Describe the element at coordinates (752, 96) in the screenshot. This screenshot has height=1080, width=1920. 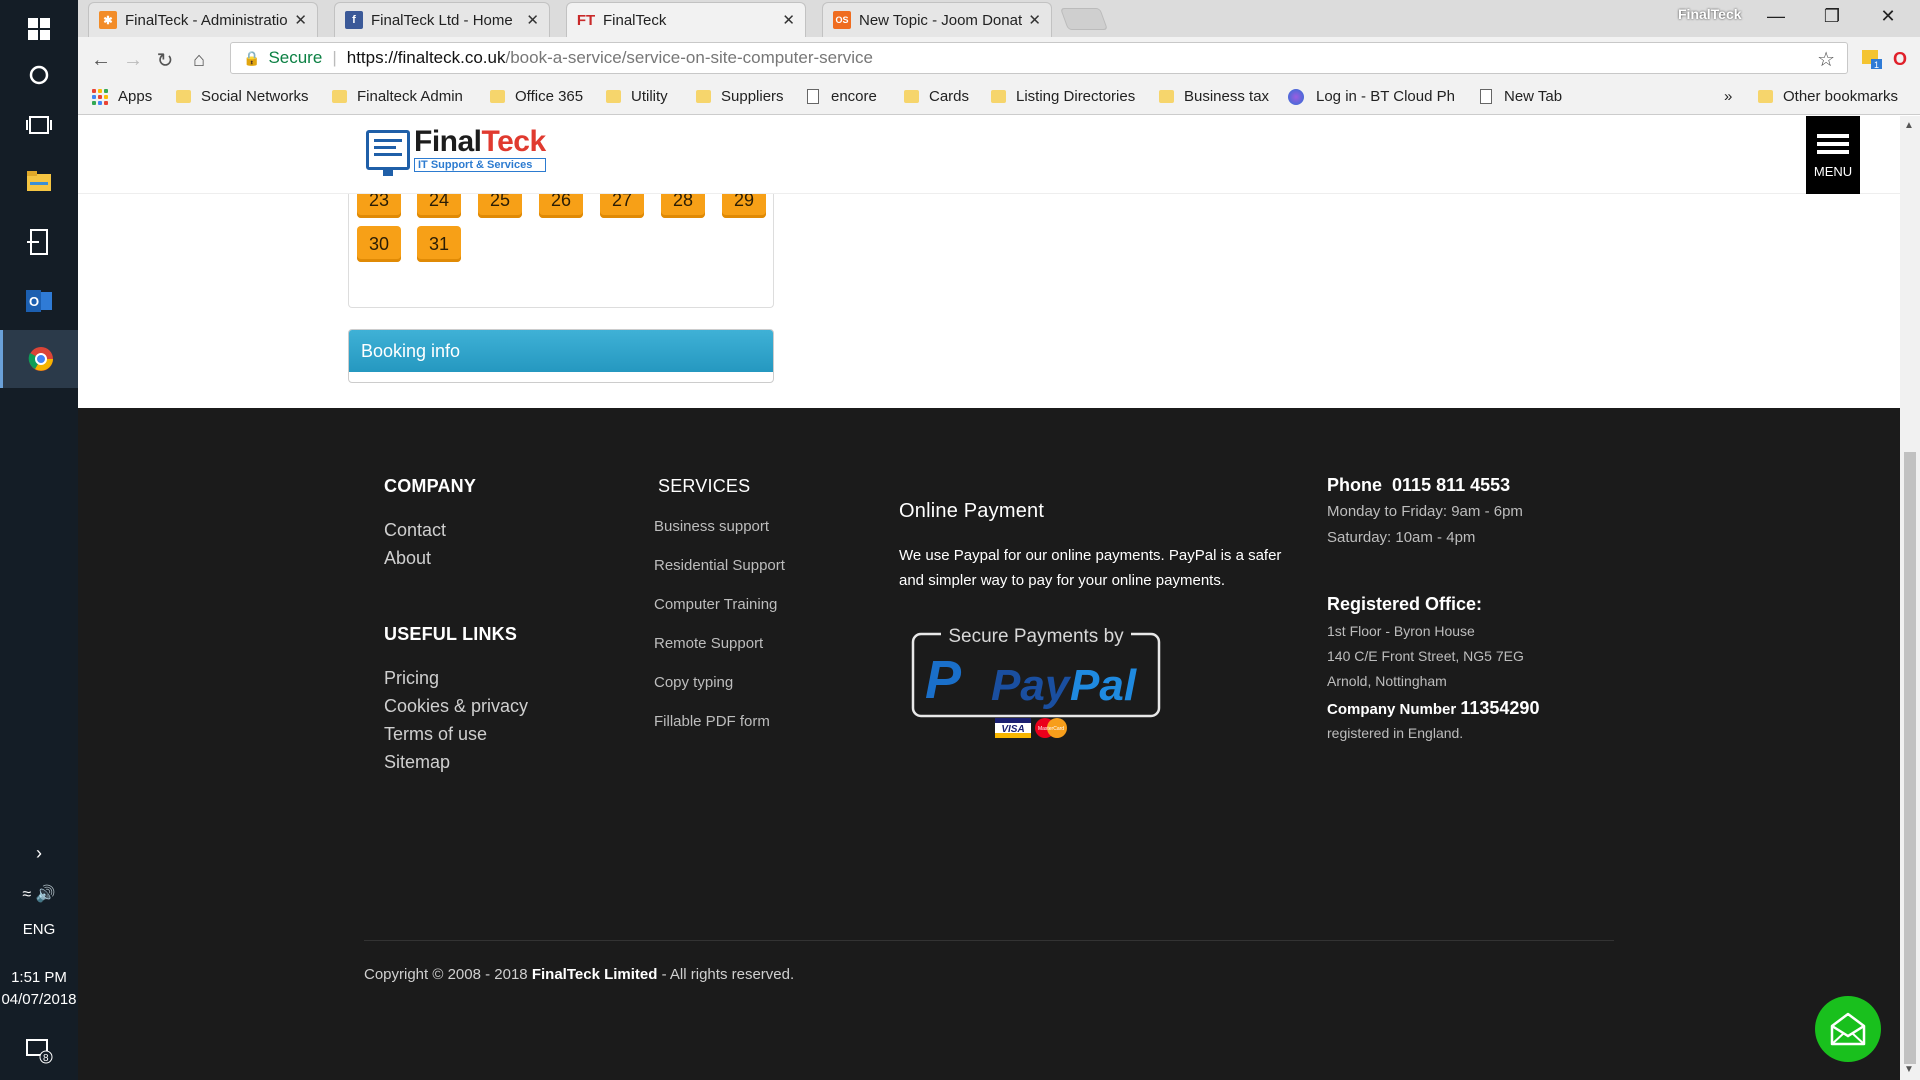
I see `bookmark-label: Suppliers` at that location.